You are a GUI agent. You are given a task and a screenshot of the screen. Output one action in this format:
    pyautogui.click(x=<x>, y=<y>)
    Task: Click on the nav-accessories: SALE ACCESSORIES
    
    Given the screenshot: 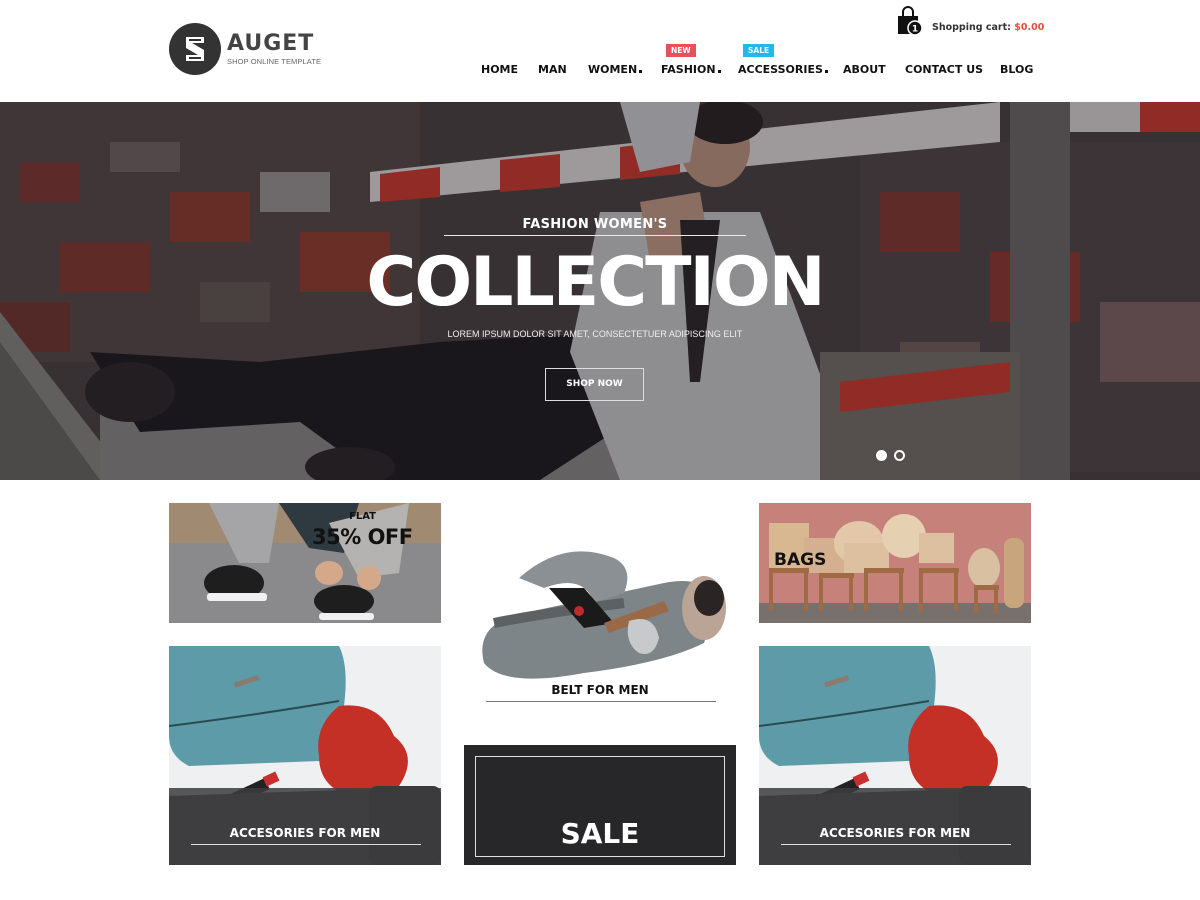 What is the action you would take?
    pyautogui.click(x=783, y=60)
    